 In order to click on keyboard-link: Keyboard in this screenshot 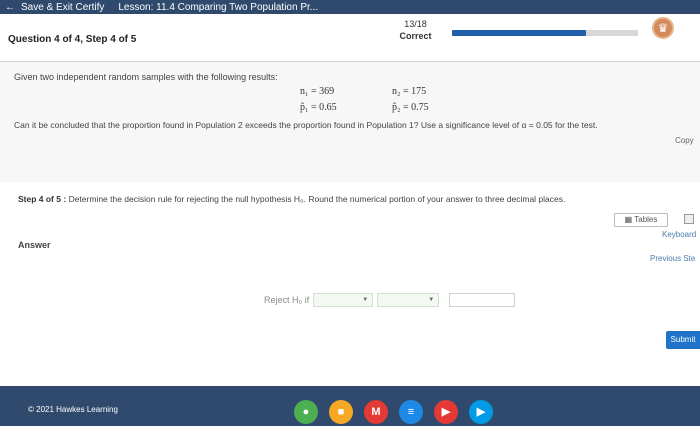, I will do `click(679, 234)`.